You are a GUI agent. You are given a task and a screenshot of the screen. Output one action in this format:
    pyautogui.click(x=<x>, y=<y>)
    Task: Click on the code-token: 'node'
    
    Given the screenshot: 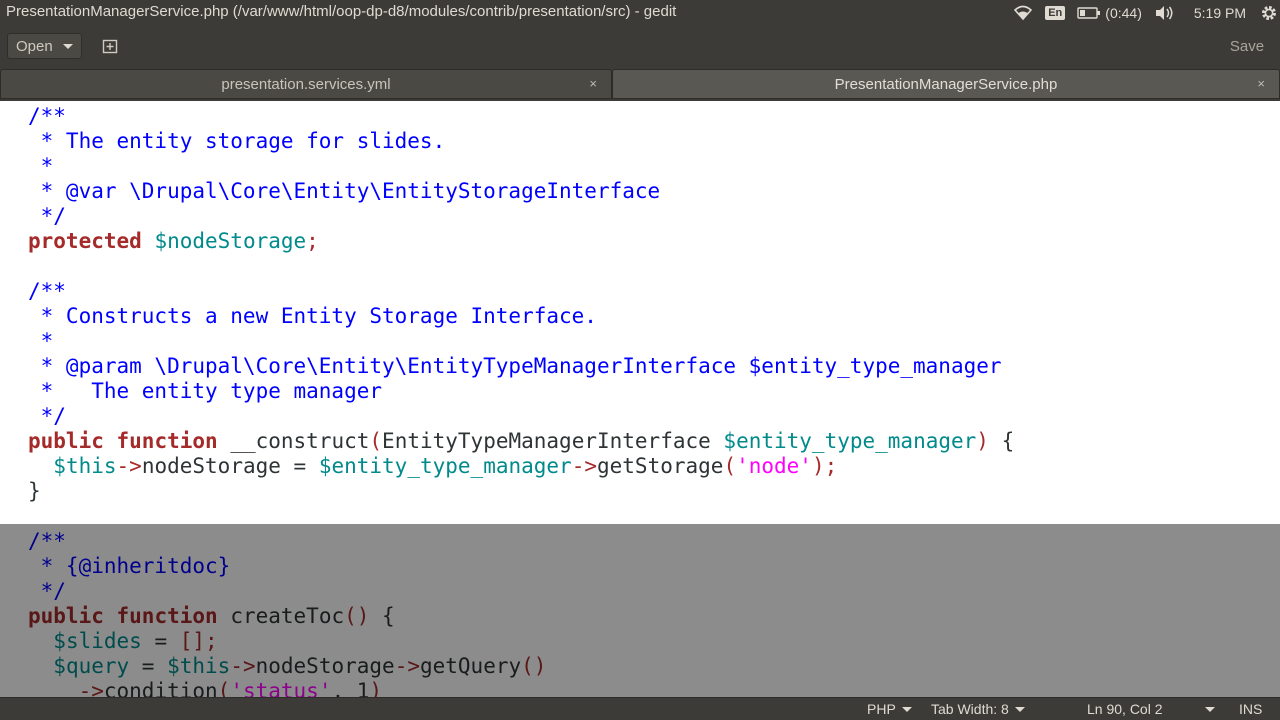 What is the action you would take?
    pyautogui.click(x=774, y=466)
    